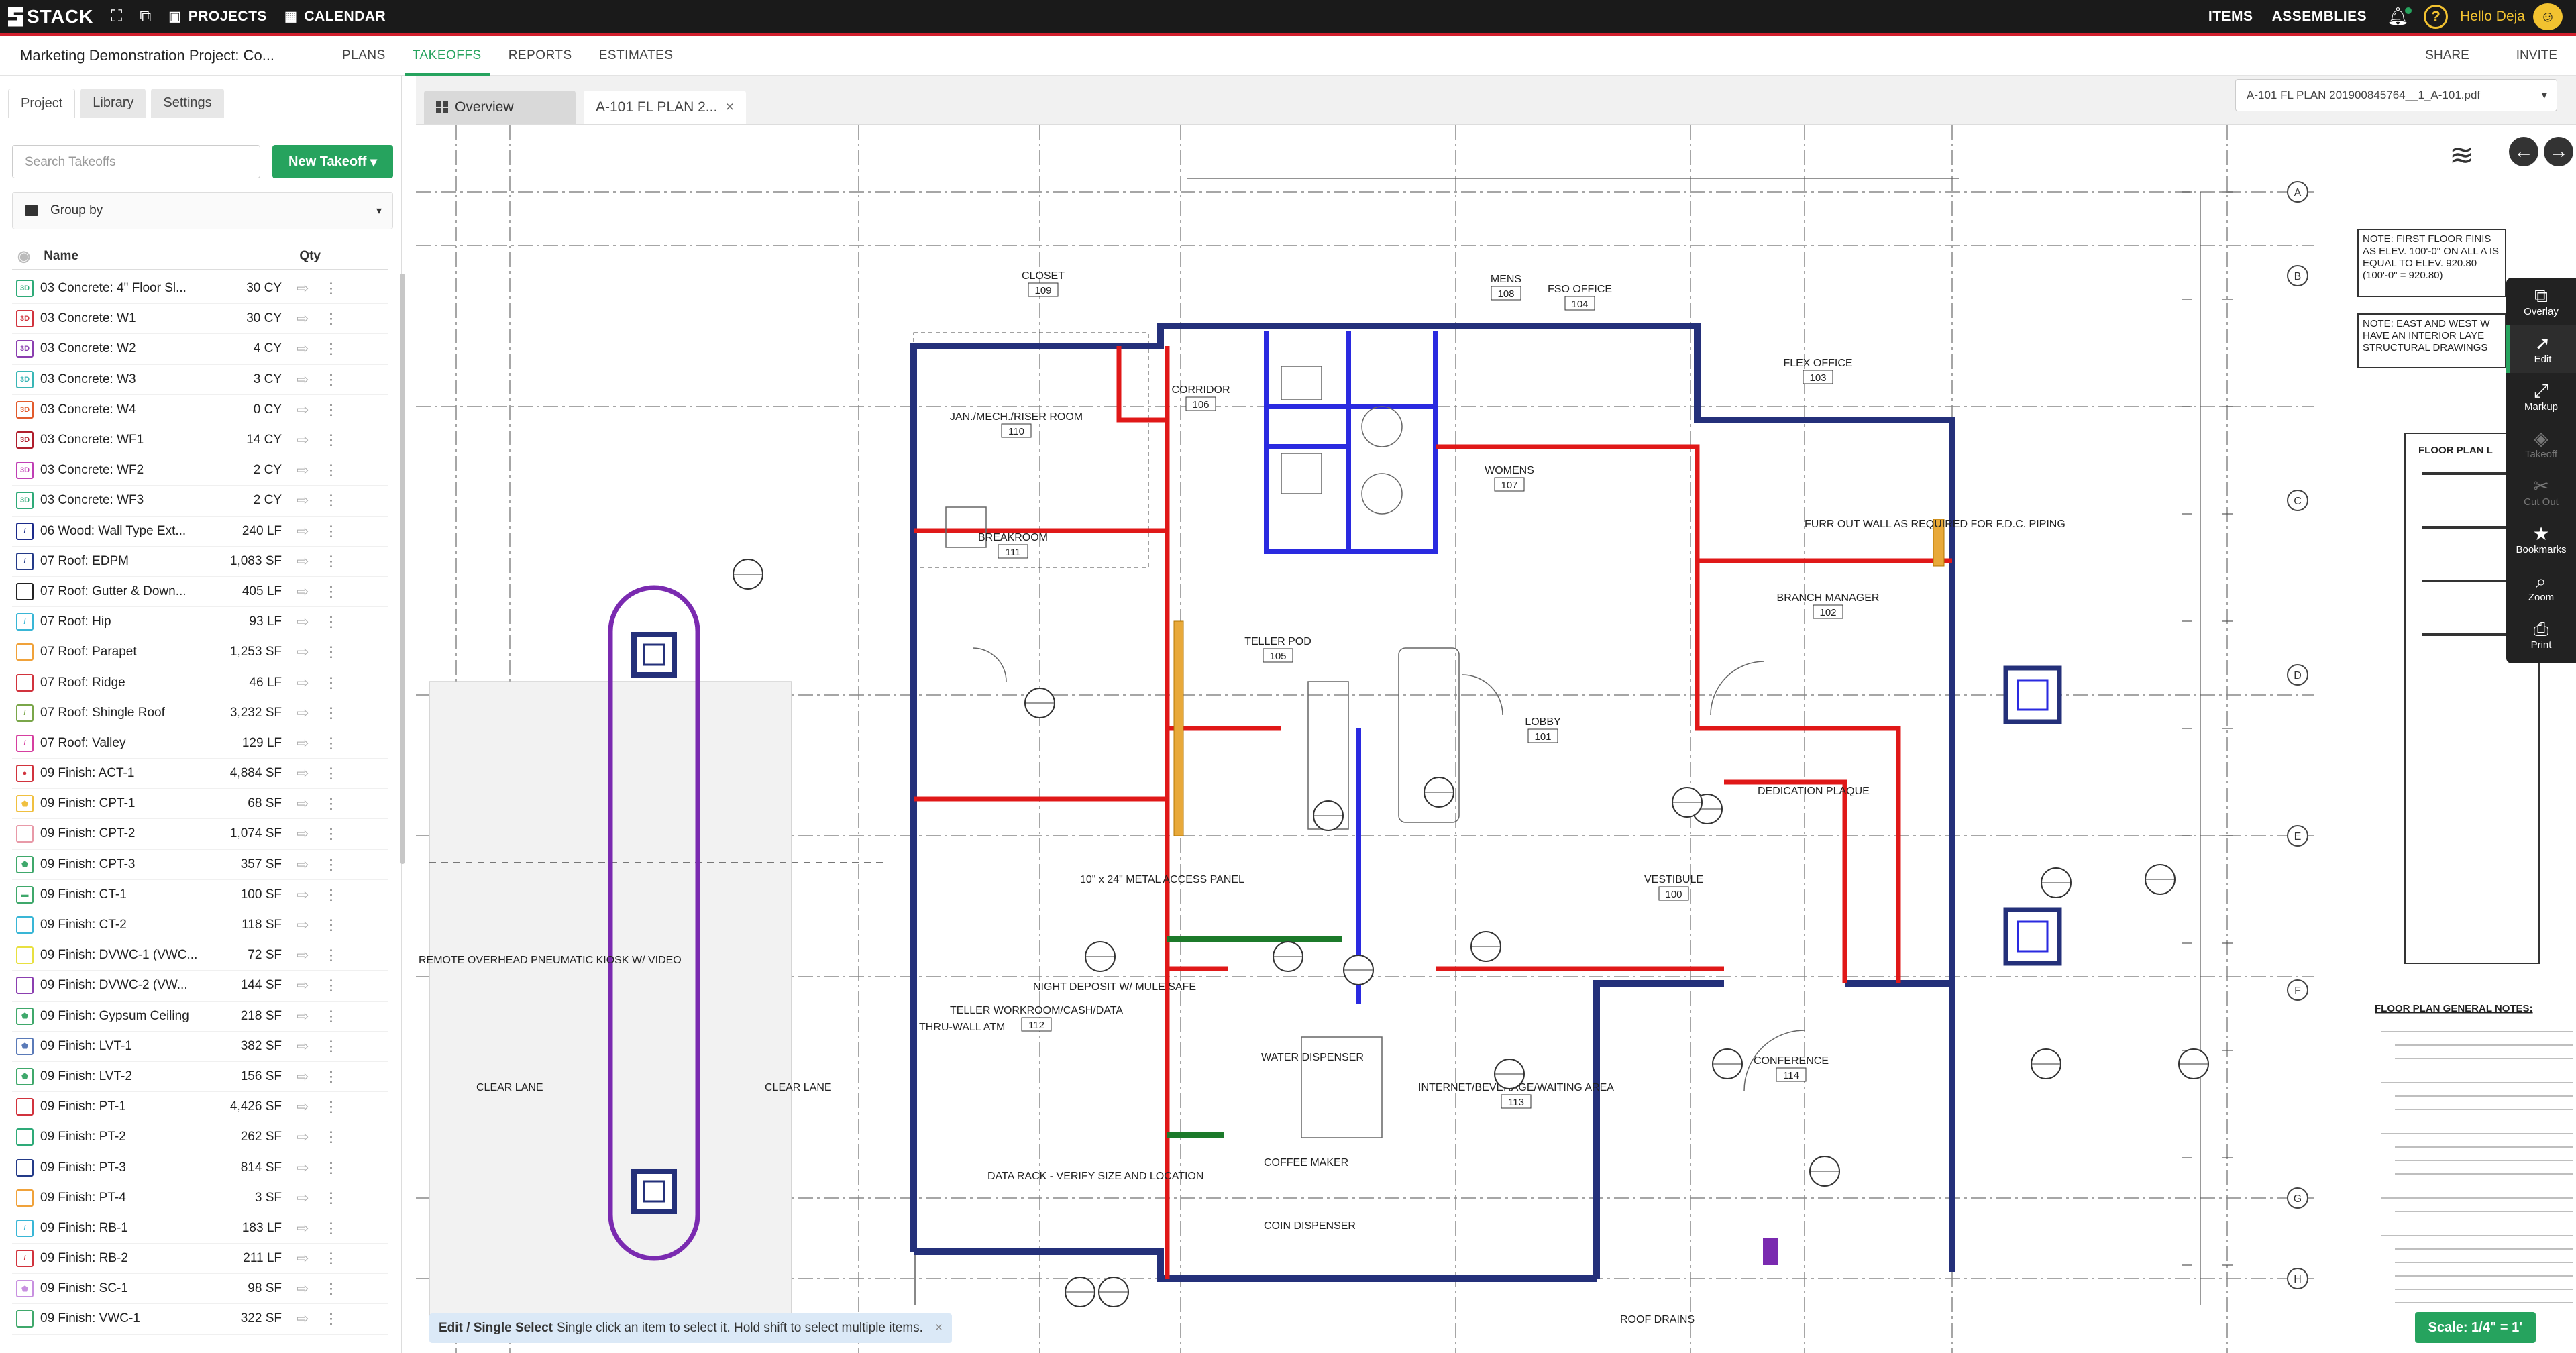 This screenshot has width=2576, height=1353. What do you see at coordinates (145, 16) in the screenshot?
I see `external-link-icon: ⧉` at bounding box center [145, 16].